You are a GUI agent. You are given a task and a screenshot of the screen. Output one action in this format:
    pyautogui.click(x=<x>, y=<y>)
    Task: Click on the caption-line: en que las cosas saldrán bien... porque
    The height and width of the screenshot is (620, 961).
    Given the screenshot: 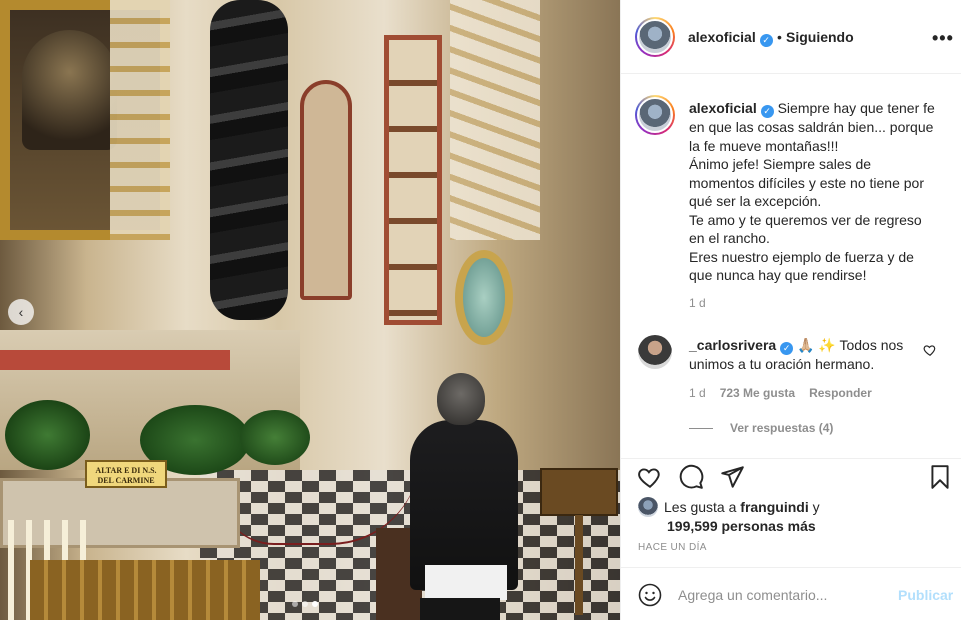 What is the action you would take?
    pyautogui.click(x=811, y=127)
    